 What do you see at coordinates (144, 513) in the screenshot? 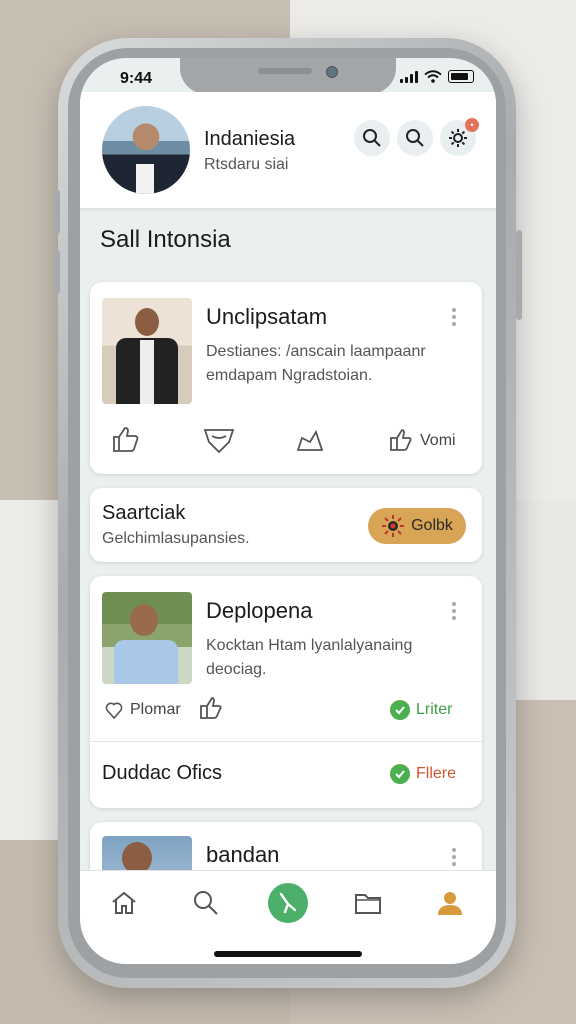
I see `search-card-title: Saartciak` at bounding box center [144, 513].